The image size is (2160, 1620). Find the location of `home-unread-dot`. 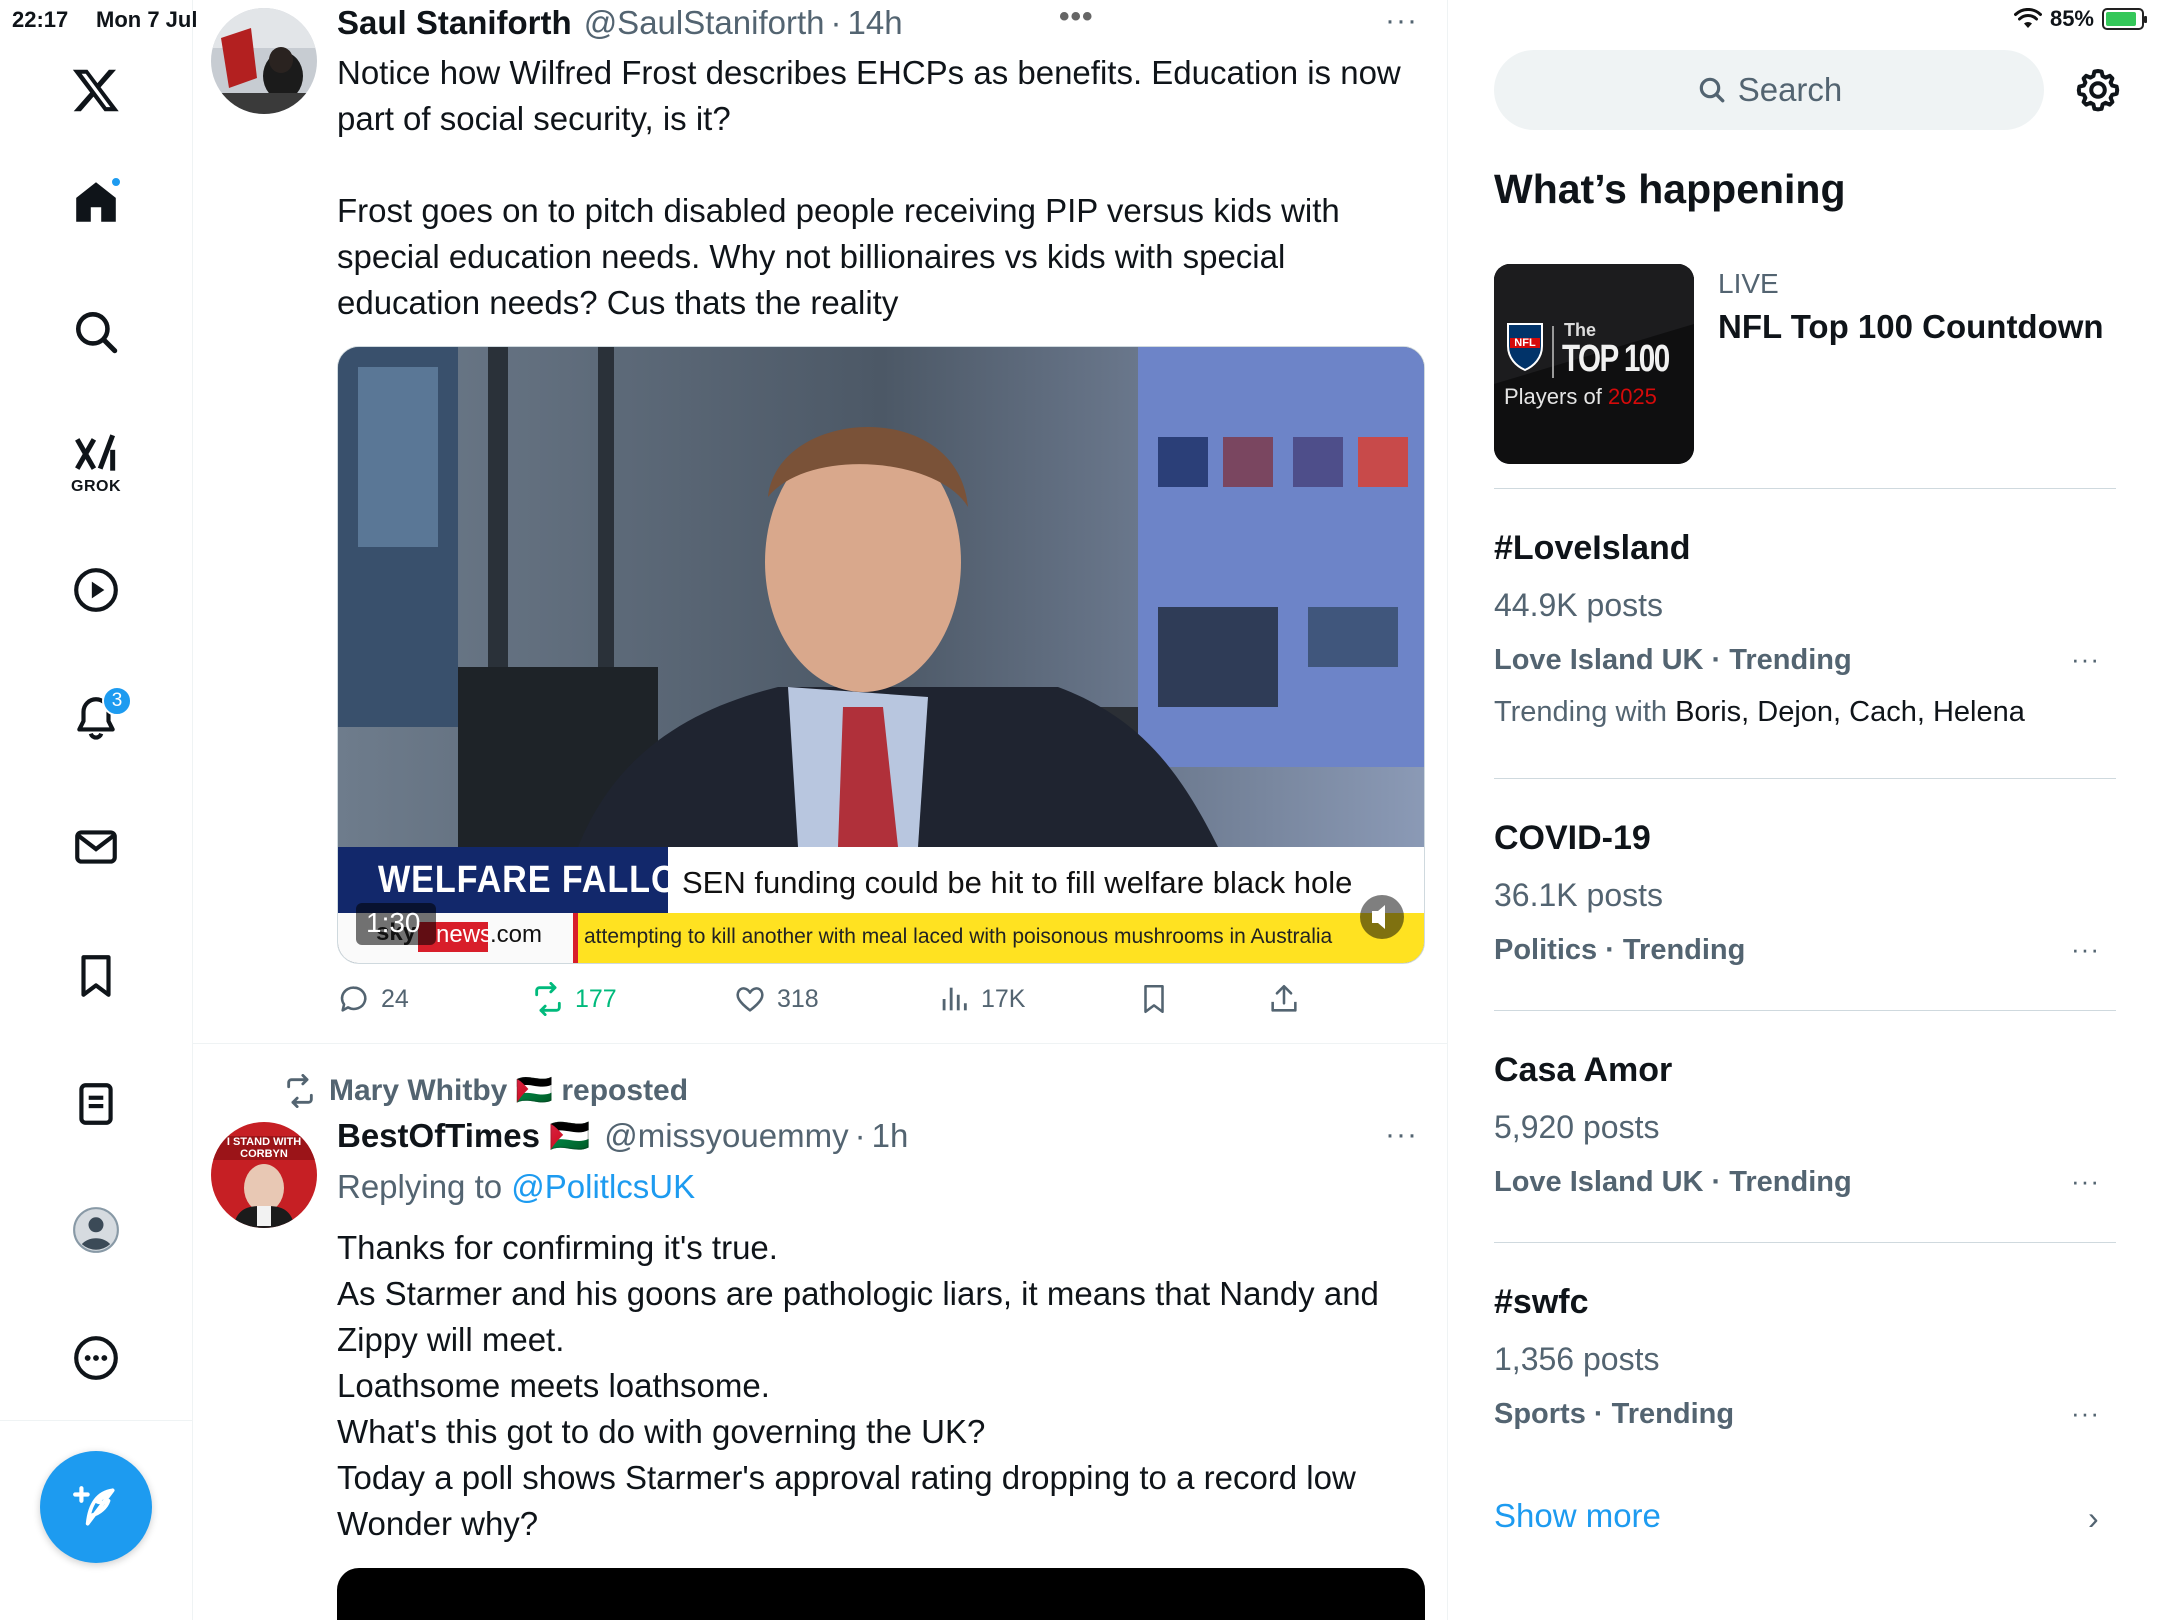

home-unread-dot is located at coordinates (116, 182).